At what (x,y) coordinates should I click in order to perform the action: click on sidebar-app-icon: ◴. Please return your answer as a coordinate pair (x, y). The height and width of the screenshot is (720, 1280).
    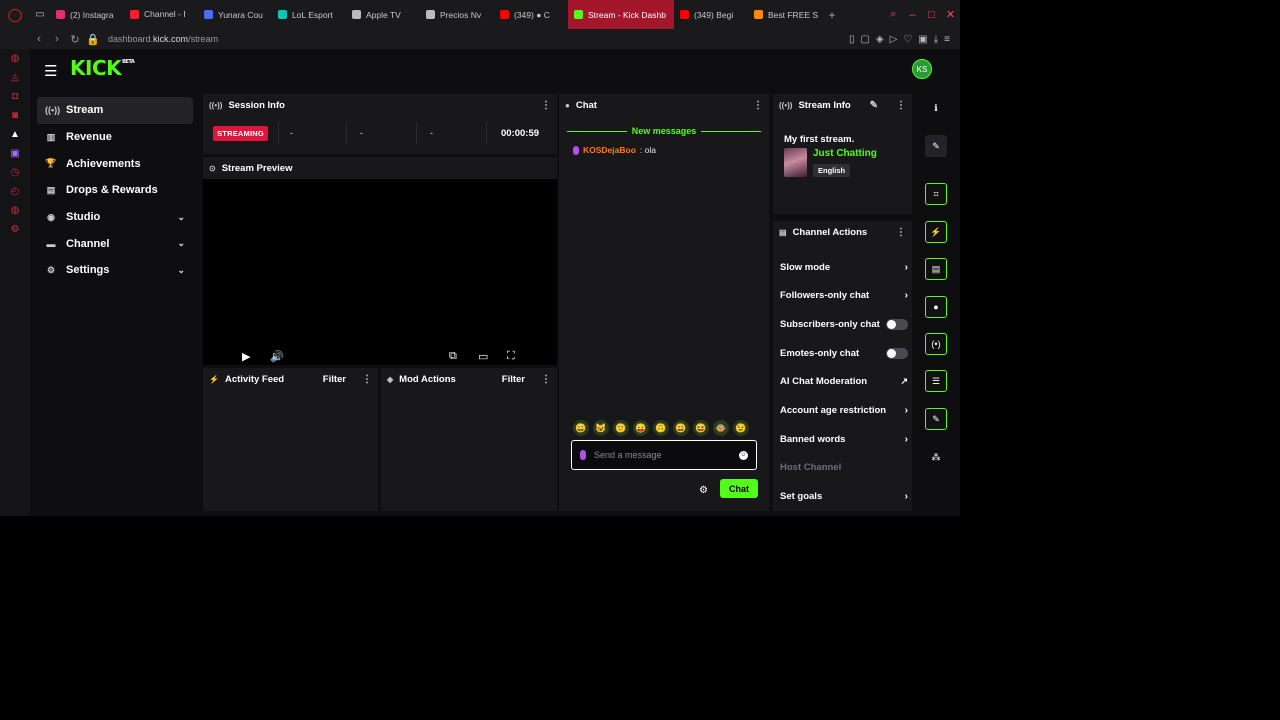
    Looking at the image, I should click on (15, 191).